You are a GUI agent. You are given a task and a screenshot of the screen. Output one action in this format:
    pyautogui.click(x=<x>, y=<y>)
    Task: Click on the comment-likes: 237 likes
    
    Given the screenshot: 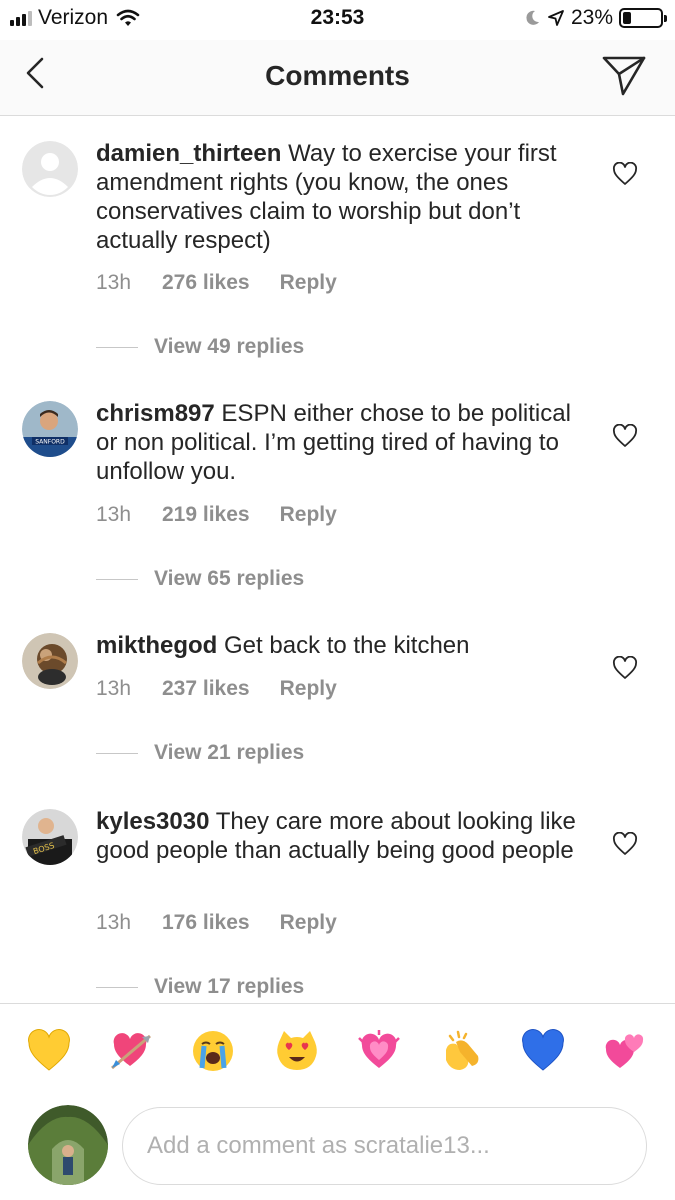 What is the action you would take?
    pyautogui.click(x=206, y=689)
    